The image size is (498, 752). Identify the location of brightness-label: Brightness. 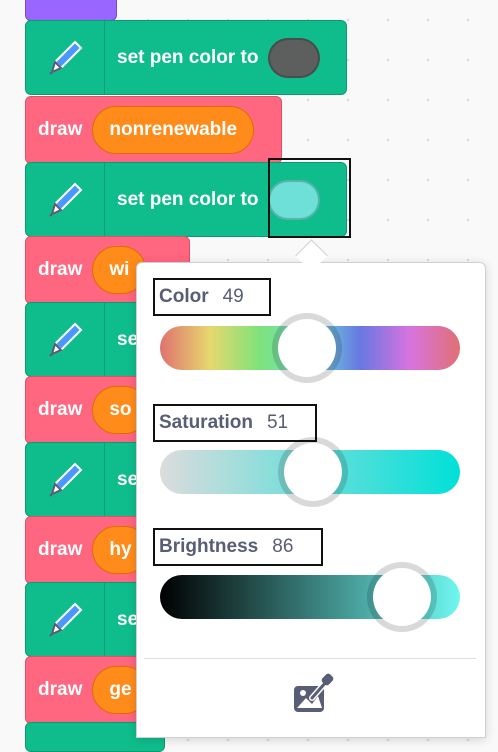
(209, 546).